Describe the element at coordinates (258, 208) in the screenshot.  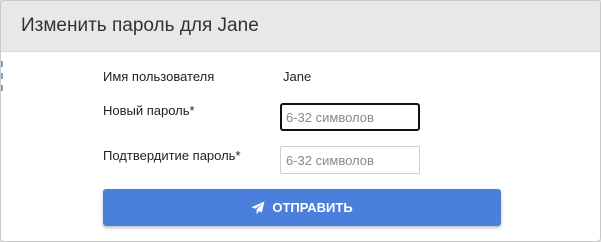
I see `paper-plane-icon` at that location.